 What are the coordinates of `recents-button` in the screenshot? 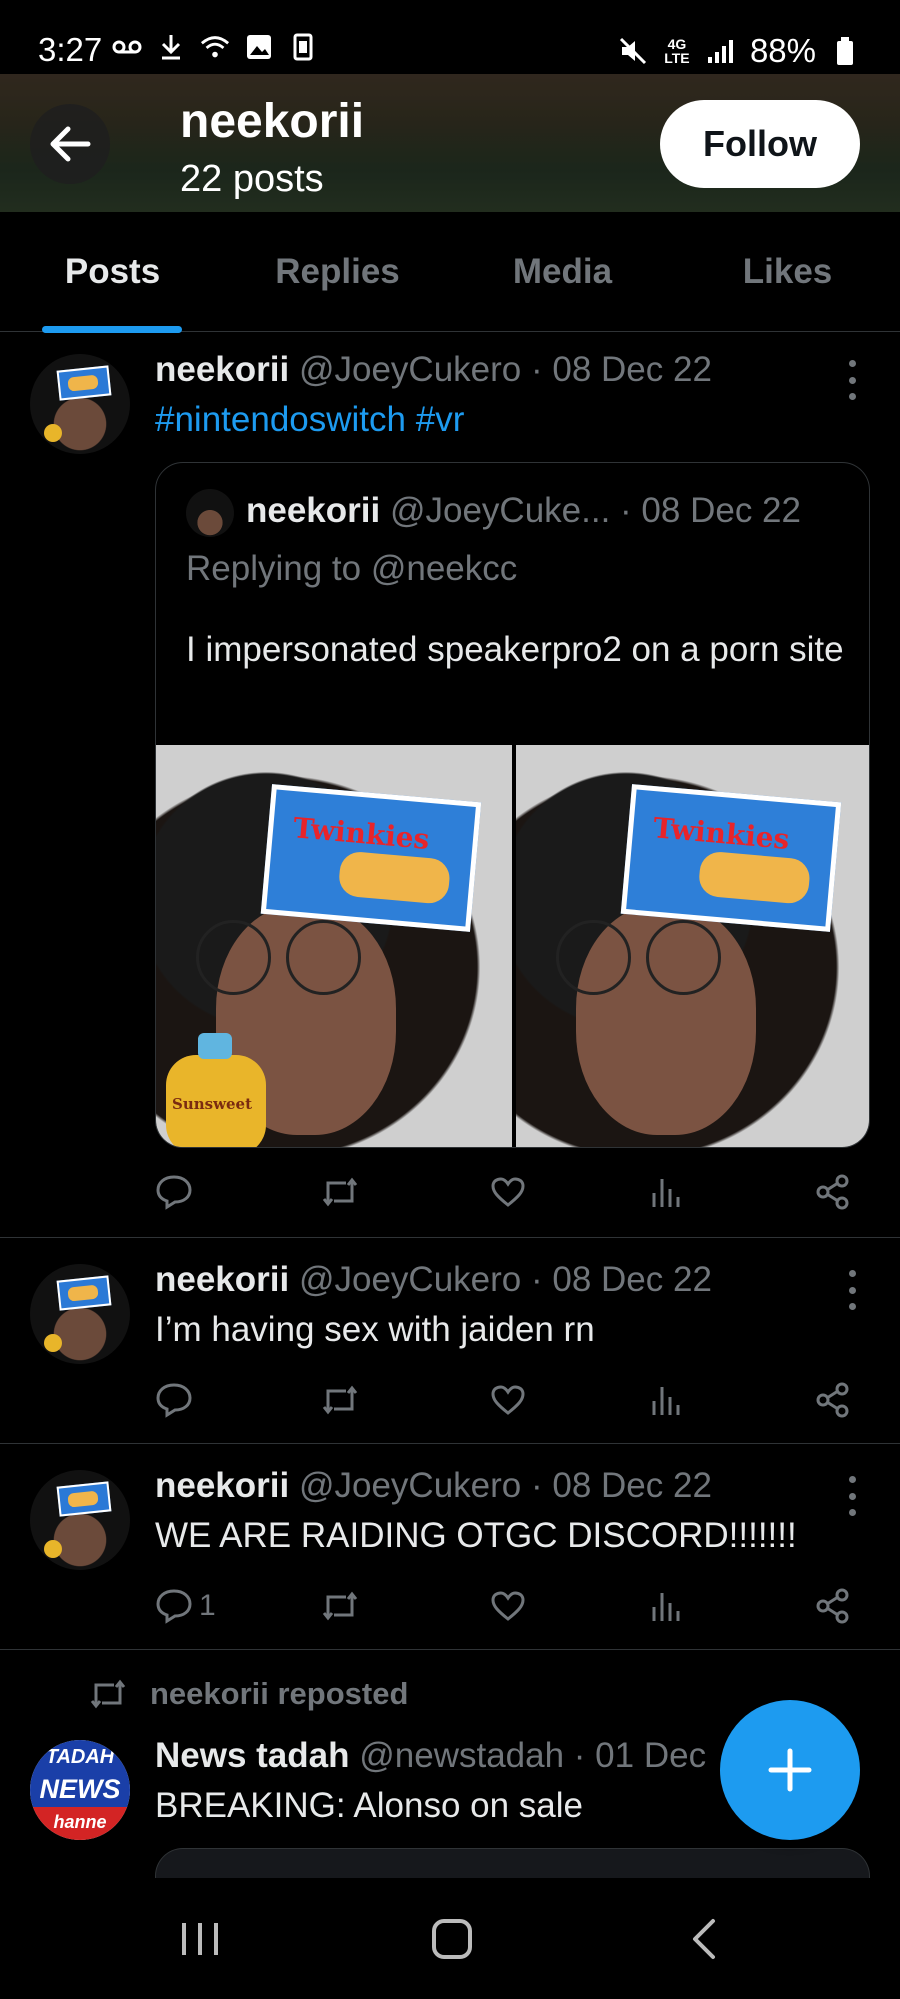 It's located at (200, 1938).